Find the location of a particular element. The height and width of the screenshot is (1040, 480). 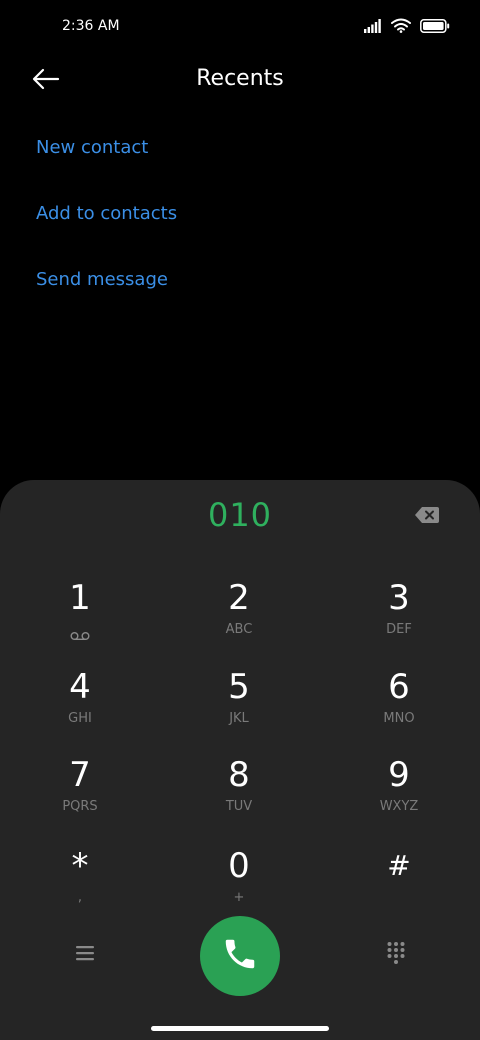

key-digit: 5 is located at coordinates (239, 687).